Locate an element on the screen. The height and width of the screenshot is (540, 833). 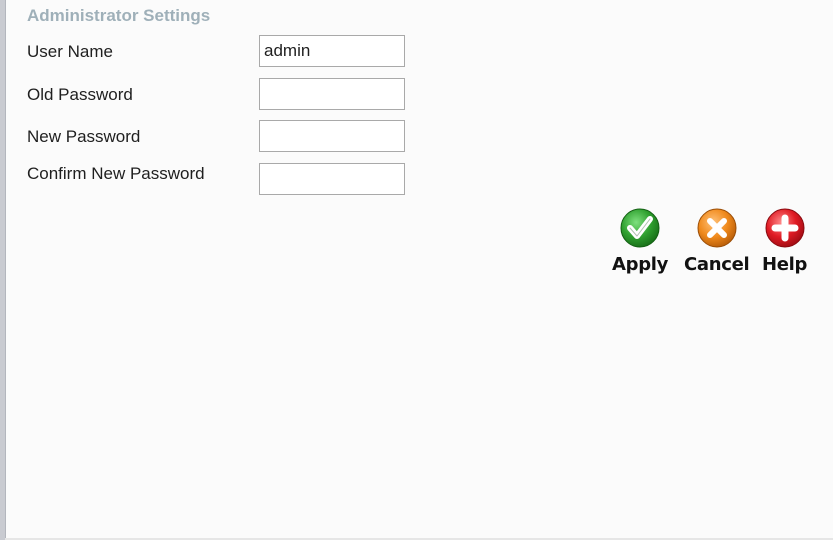
old-password-input is located at coordinates (332, 94).